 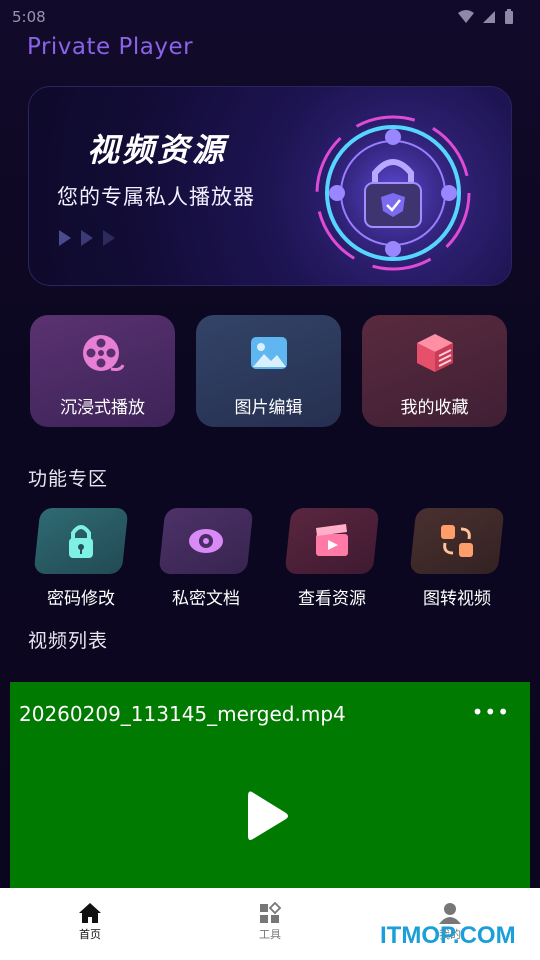 What do you see at coordinates (332, 541) in the screenshot?
I see `clapper-icon` at bounding box center [332, 541].